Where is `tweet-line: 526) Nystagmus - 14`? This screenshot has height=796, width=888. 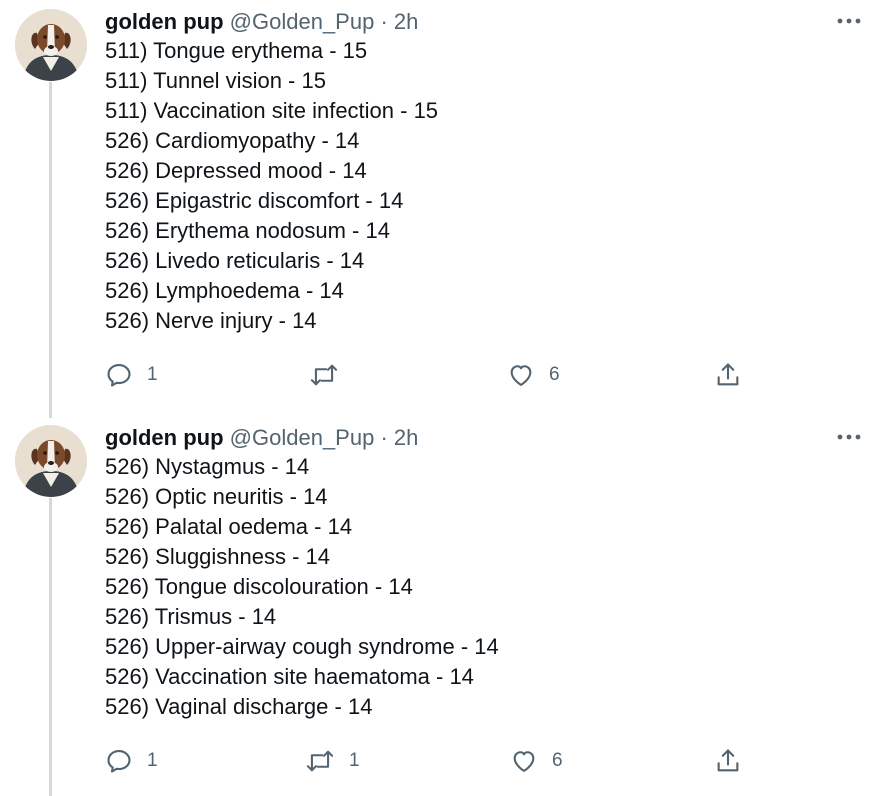 tweet-line: 526) Nystagmus - 14 is located at coordinates (207, 466).